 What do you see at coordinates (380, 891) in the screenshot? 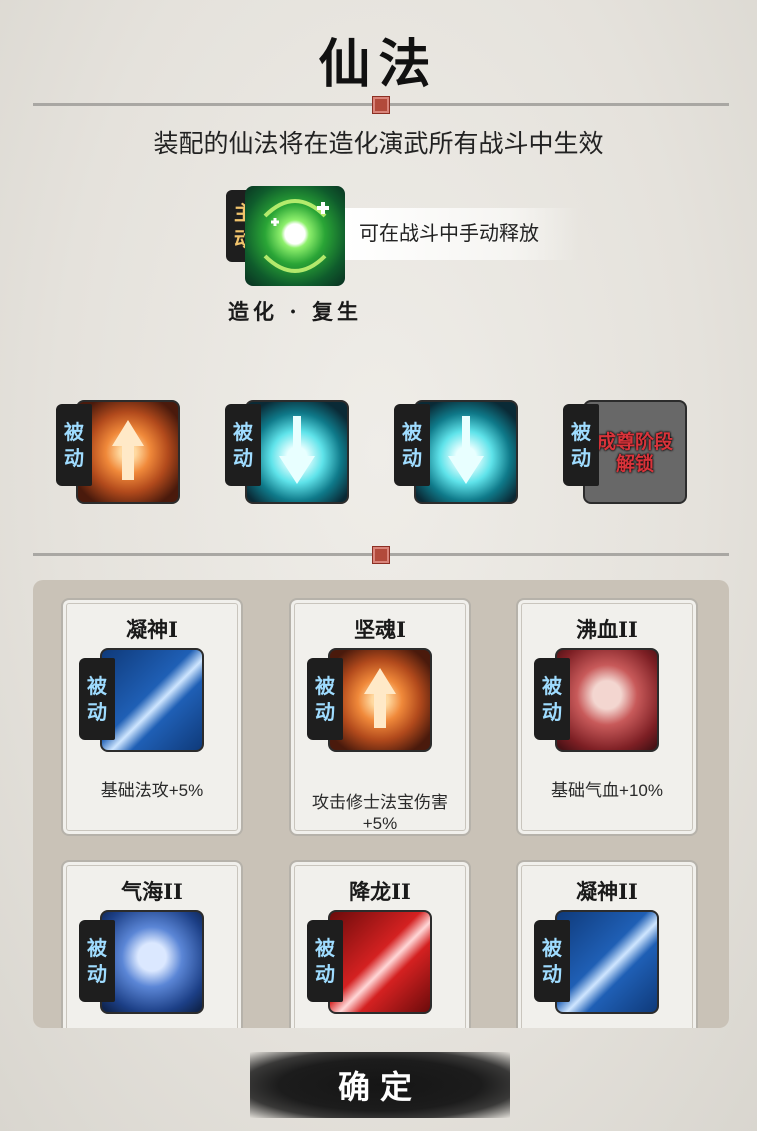
I see `skill-card-name: 降龙II` at bounding box center [380, 891].